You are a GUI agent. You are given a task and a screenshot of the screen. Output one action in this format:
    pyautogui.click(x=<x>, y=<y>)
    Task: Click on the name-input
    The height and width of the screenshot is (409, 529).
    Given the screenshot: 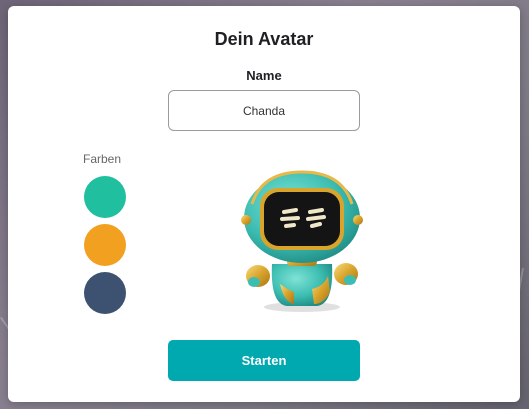 What is the action you would take?
    pyautogui.click(x=264, y=110)
    